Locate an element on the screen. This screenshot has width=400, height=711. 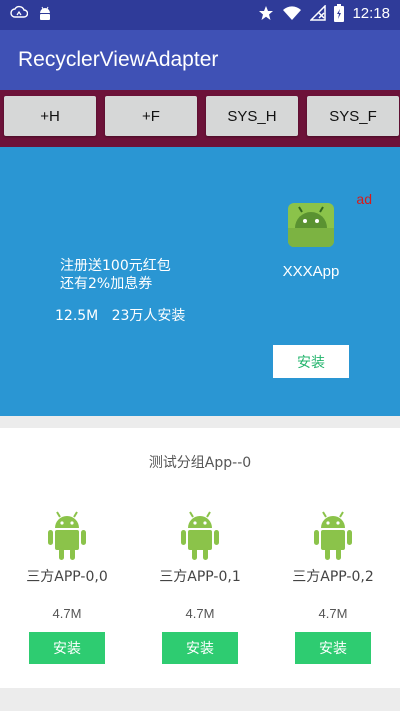
ad-promo-line-2: 还有2%加息券 is located at coordinates (106, 284).